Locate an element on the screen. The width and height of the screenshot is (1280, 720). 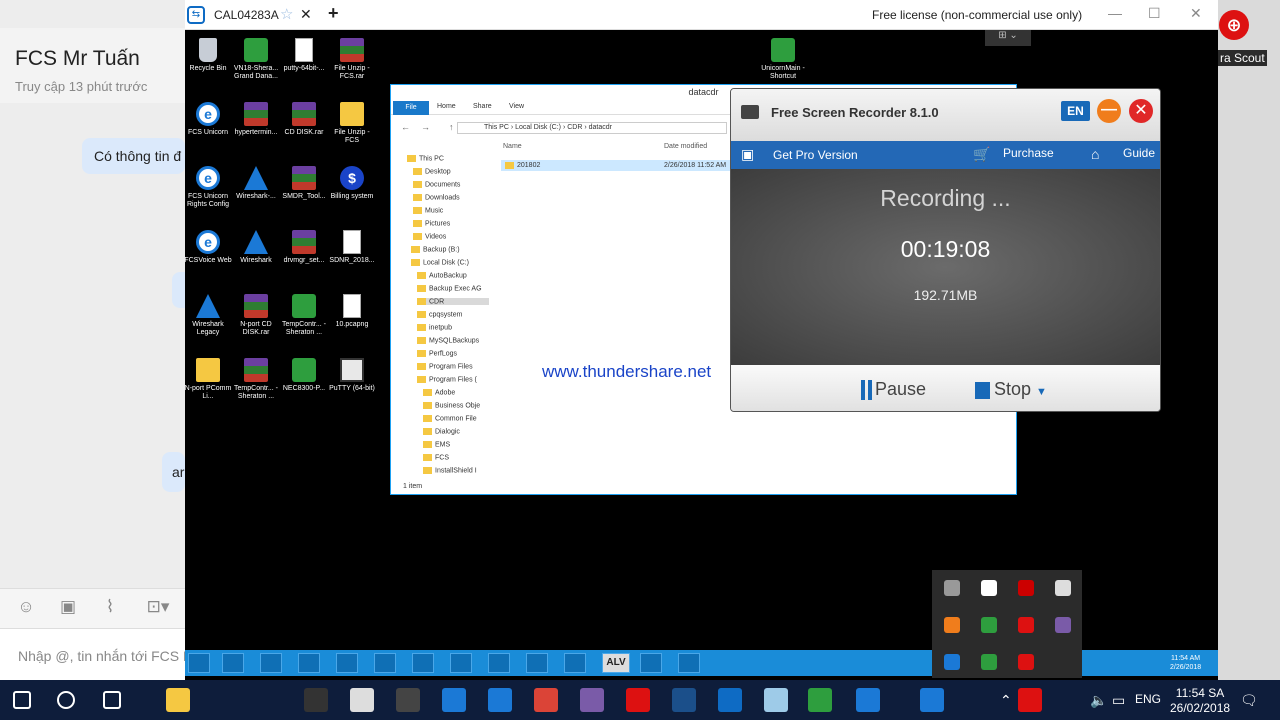
alv-button: ALV is located at coordinates (616, 663).